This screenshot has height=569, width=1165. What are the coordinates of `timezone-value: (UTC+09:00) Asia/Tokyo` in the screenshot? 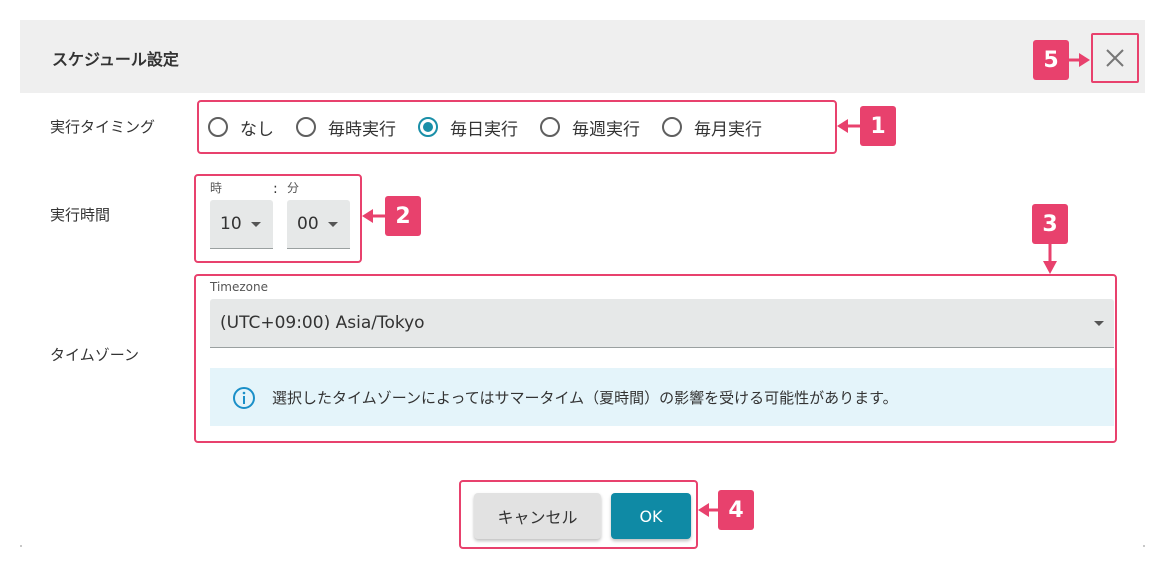 It's located at (322, 323).